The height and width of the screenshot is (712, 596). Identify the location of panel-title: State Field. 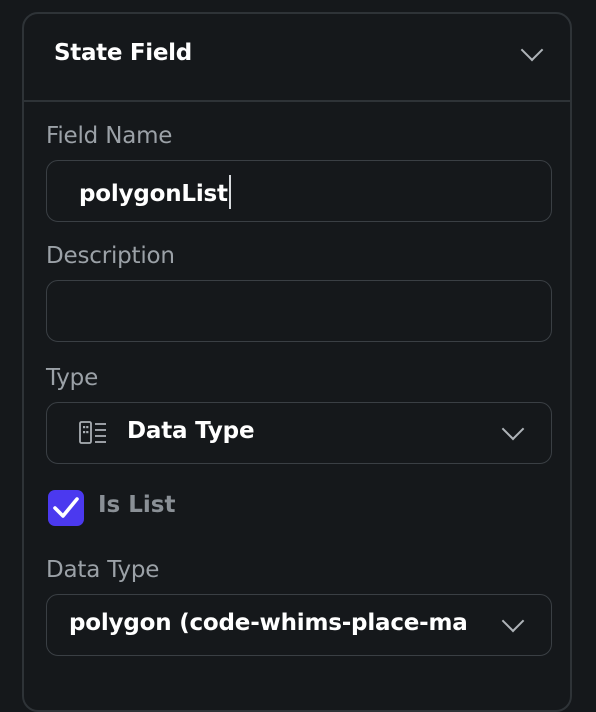
(123, 53).